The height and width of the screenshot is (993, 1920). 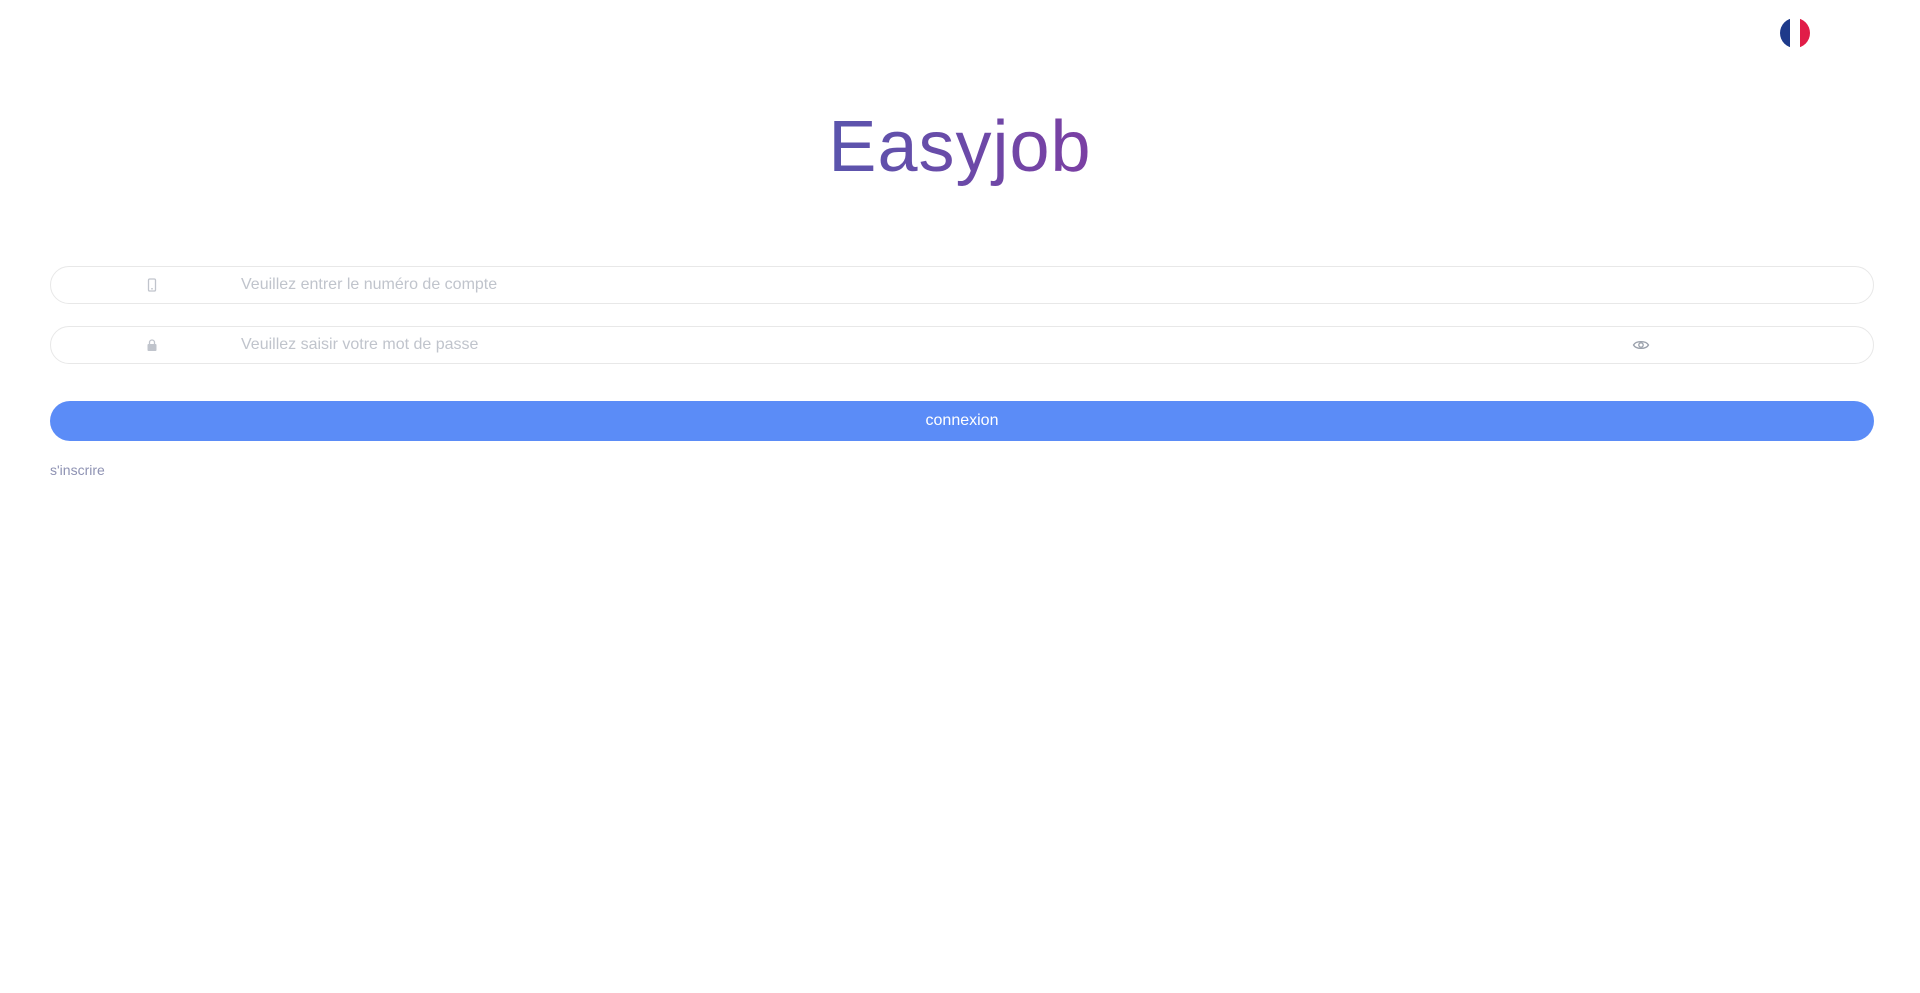 What do you see at coordinates (1641, 345) in the screenshot?
I see `eye-icon` at bounding box center [1641, 345].